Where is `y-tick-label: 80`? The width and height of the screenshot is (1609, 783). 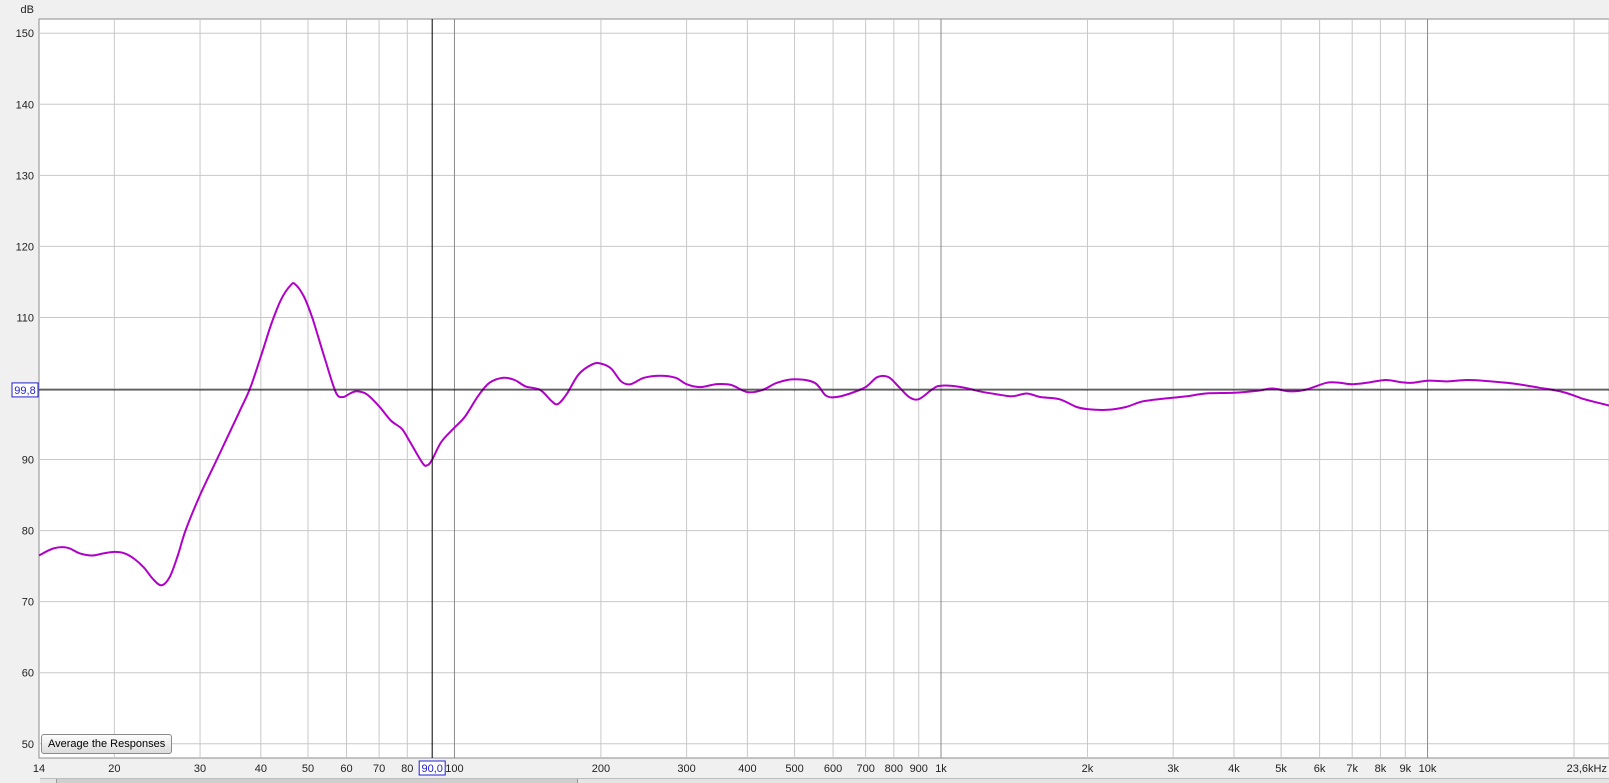 y-tick-label: 80 is located at coordinates (28, 532).